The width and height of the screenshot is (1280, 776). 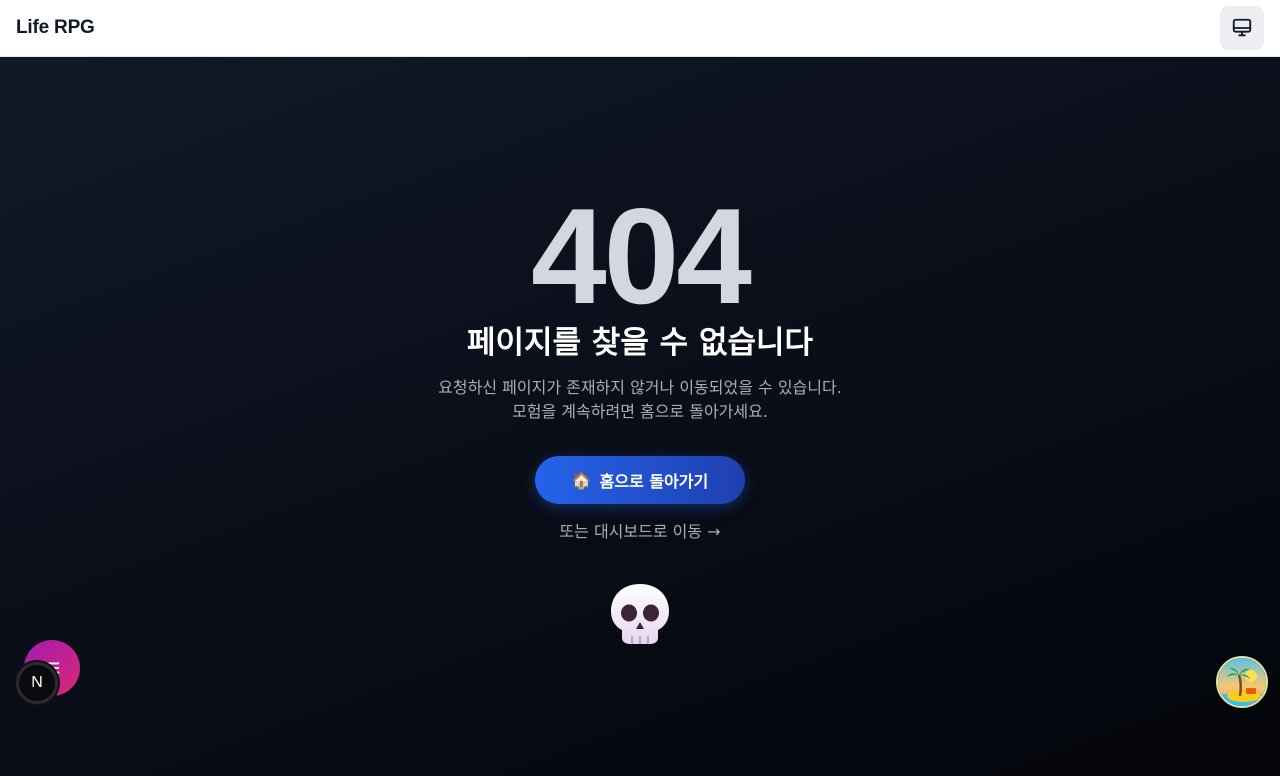 I want to click on display-toggle-button, so click(x=1242, y=28).